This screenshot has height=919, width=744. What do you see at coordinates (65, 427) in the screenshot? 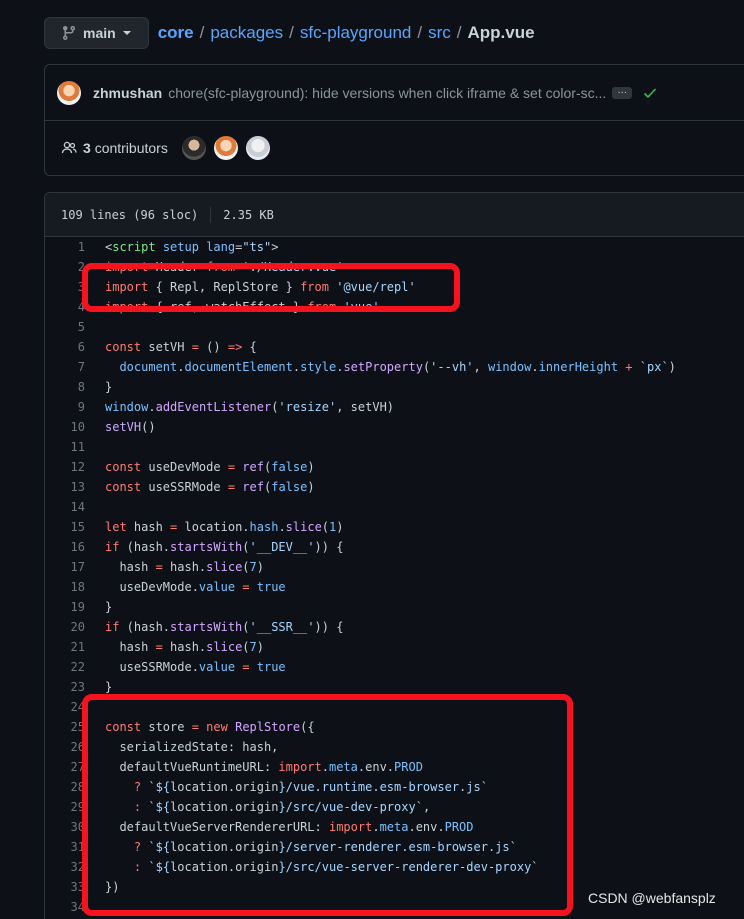
I see `line-number: 10` at bounding box center [65, 427].